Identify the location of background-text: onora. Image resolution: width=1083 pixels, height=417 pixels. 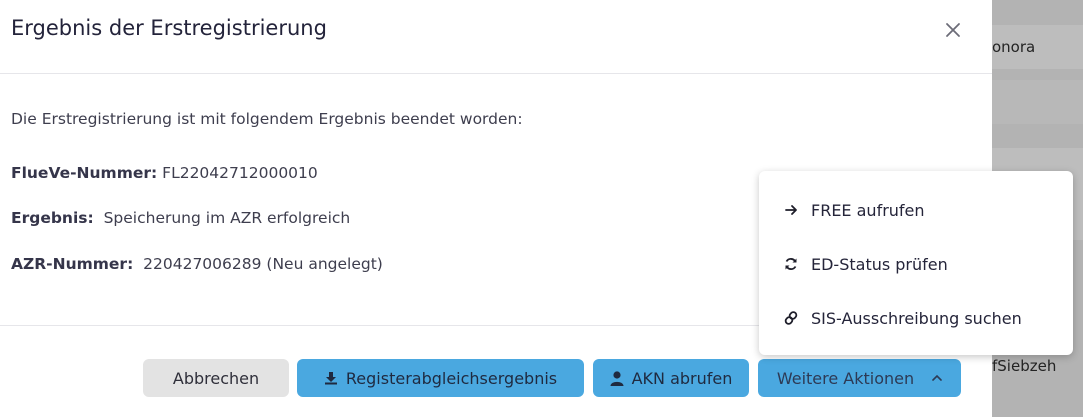
(1014, 47).